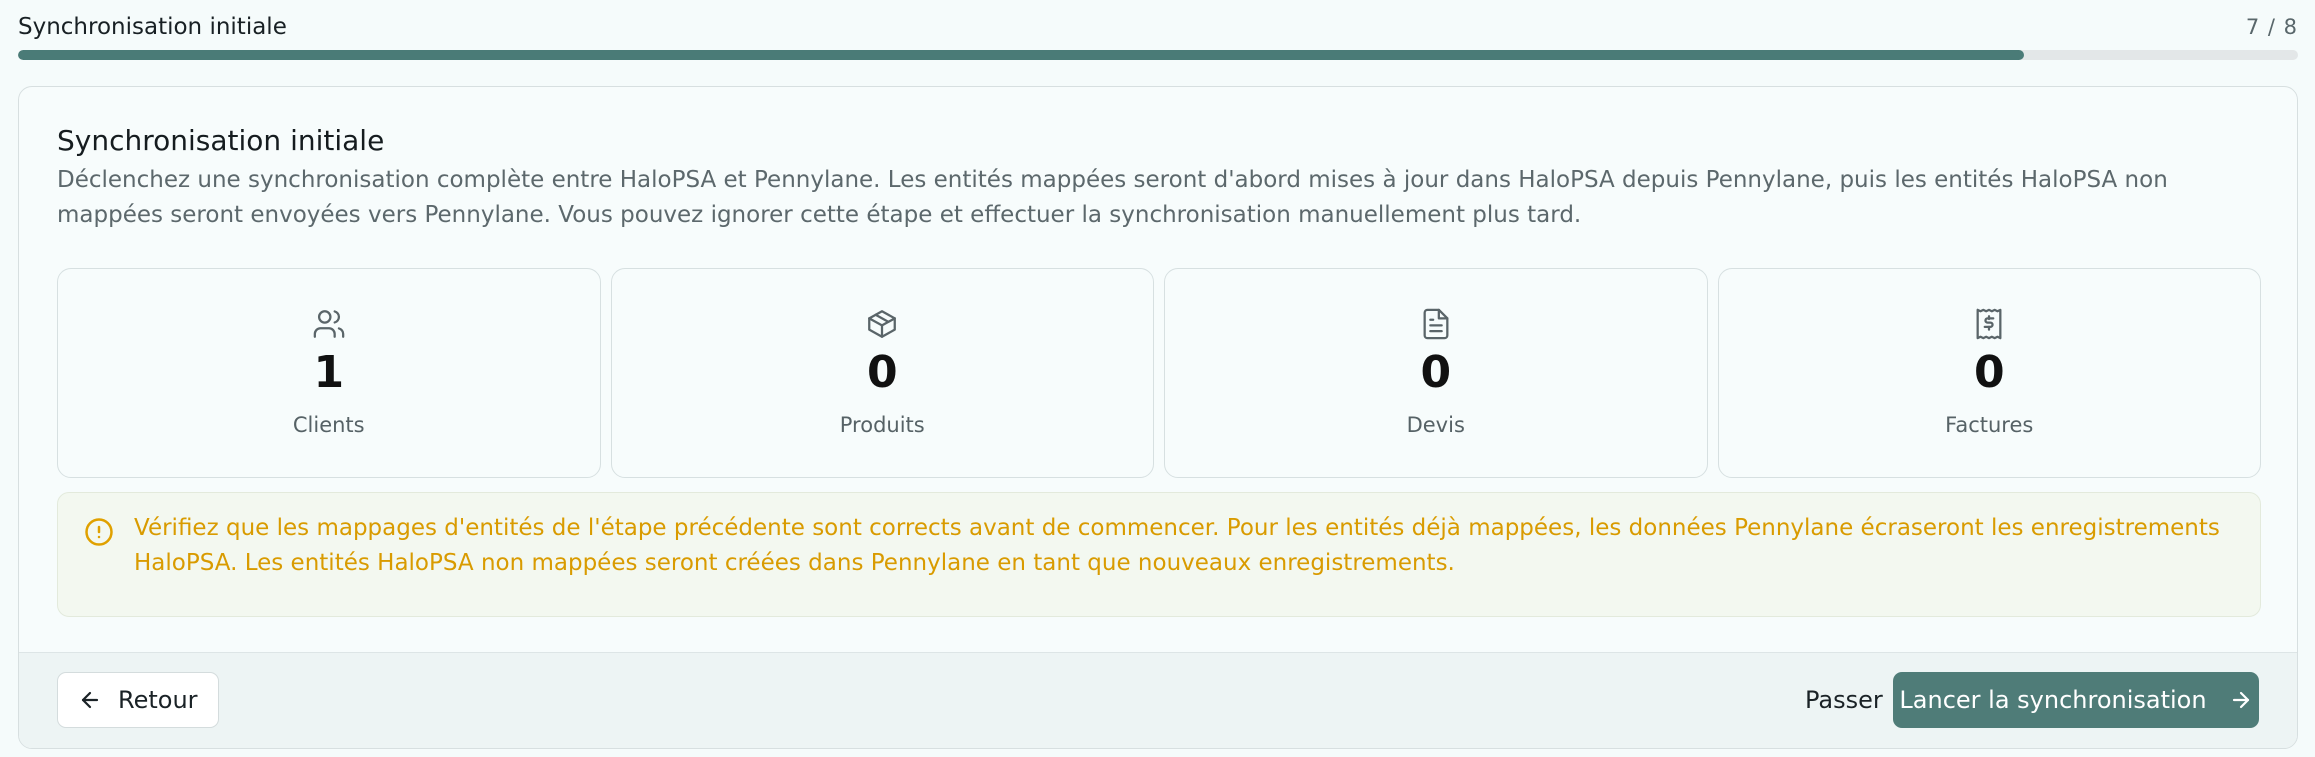 Image resolution: width=2315 pixels, height=757 pixels. Describe the element at coordinates (90, 700) in the screenshot. I see `arrow-left-icon` at that location.